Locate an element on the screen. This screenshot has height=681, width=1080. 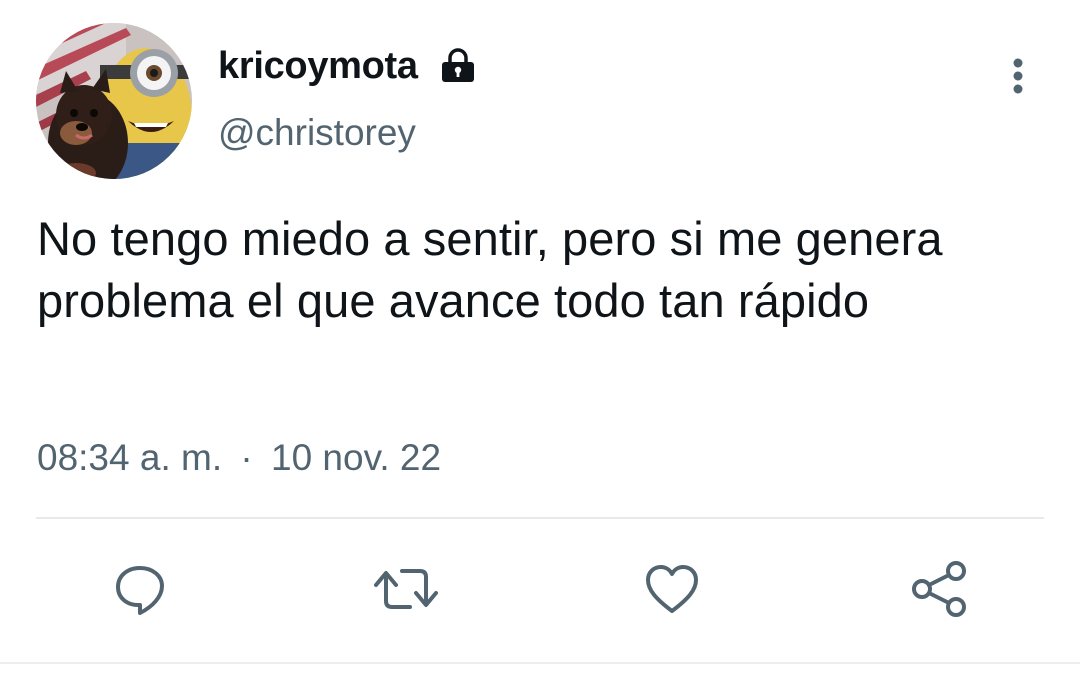
tweet-actions is located at coordinates (540, 589).